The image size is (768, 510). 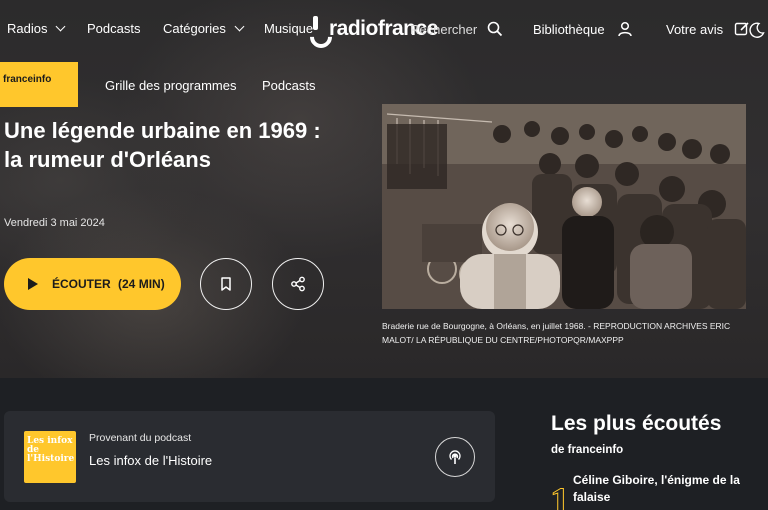 What do you see at coordinates (54, 223) in the screenshot?
I see `publish-date: Vendredi 3 mai 2024` at bounding box center [54, 223].